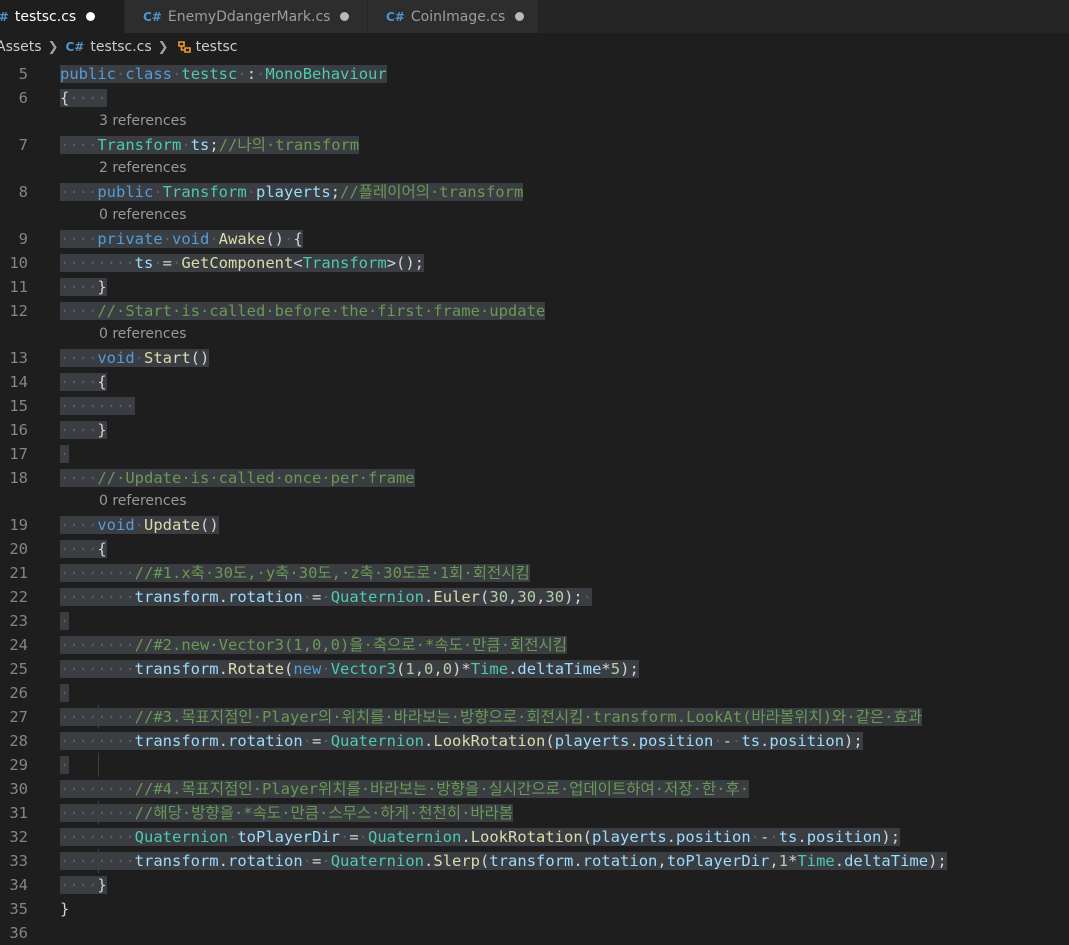 The image size is (1069, 945). I want to click on tab-label: EnemyDdangerMark.cs, so click(249, 16).